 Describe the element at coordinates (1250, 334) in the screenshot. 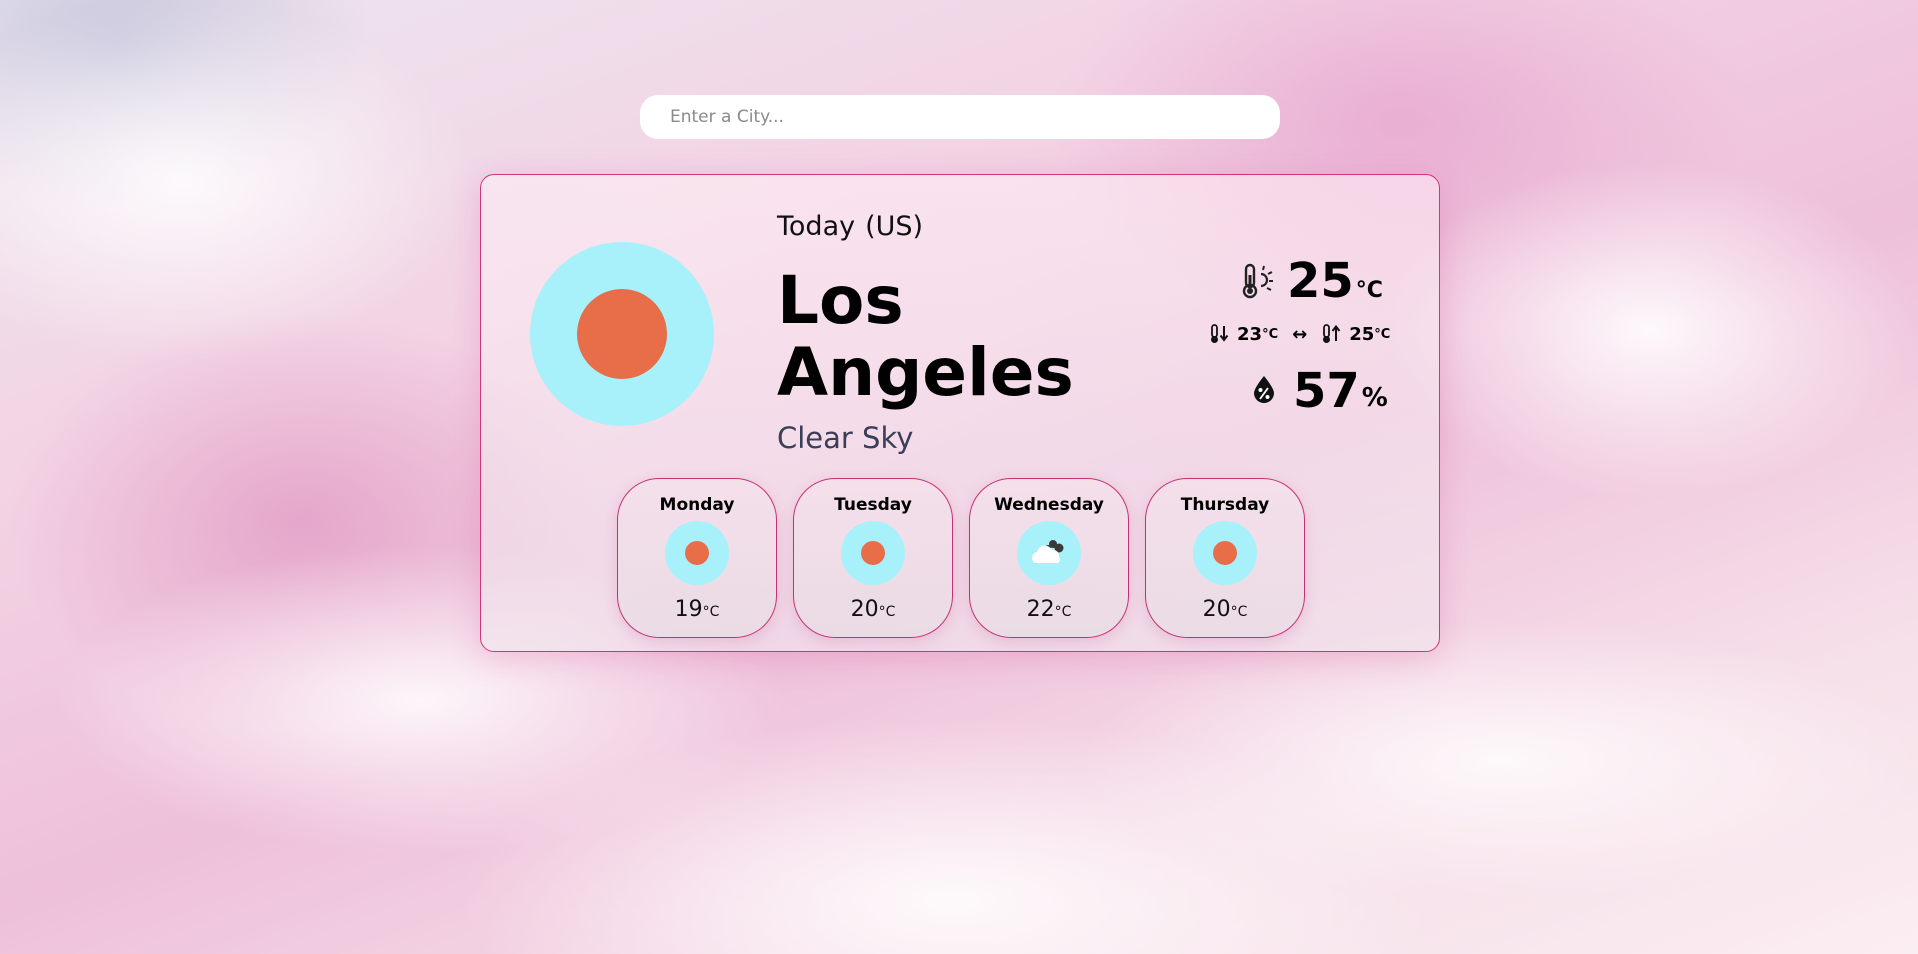

I see `min-temp-value: 23` at that location.